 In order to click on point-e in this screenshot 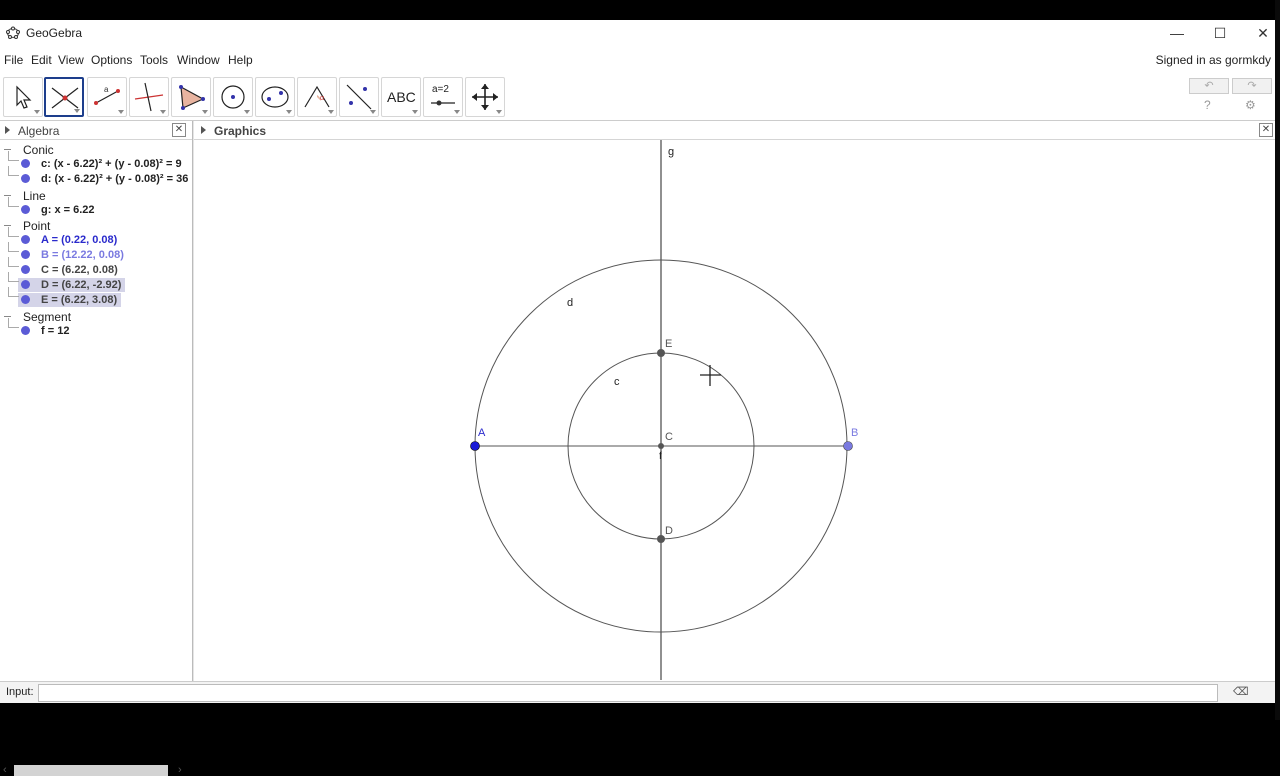, I will do `click(661, 353)`.